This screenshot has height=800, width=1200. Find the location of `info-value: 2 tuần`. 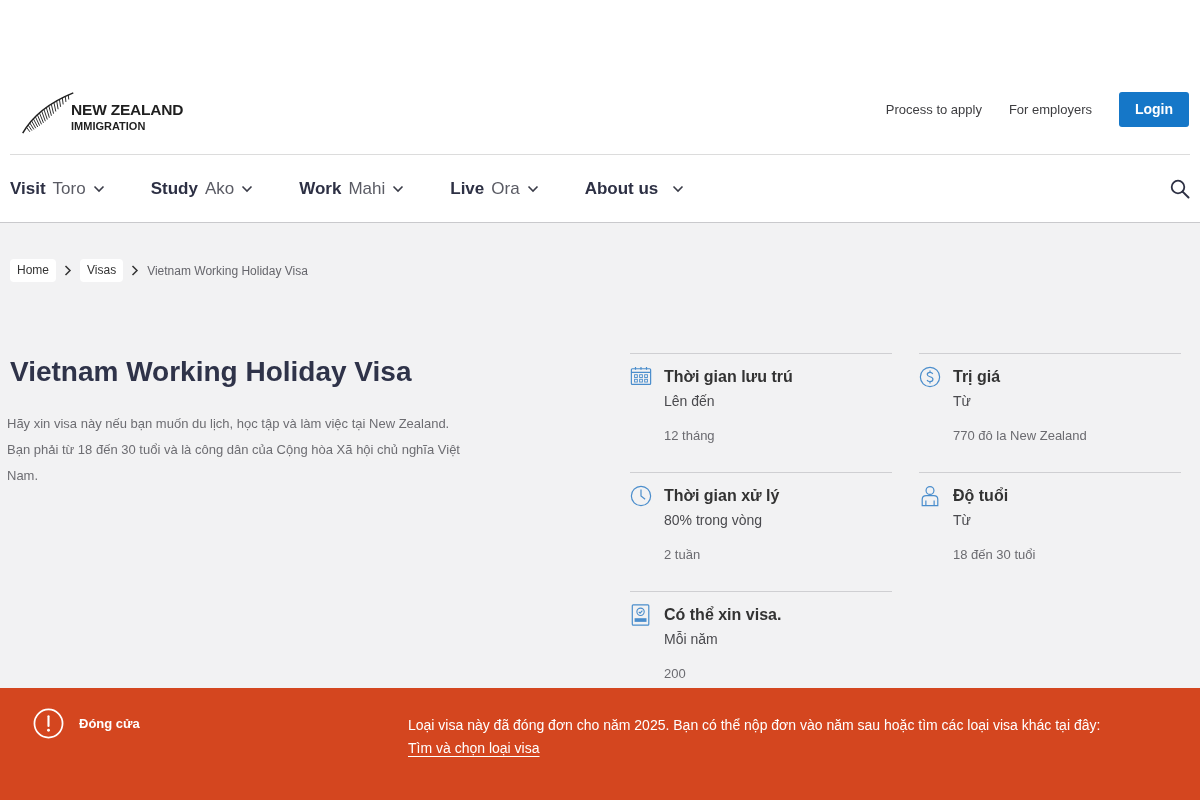

info-value: 2 tuần is located at coordinates (683, 555).